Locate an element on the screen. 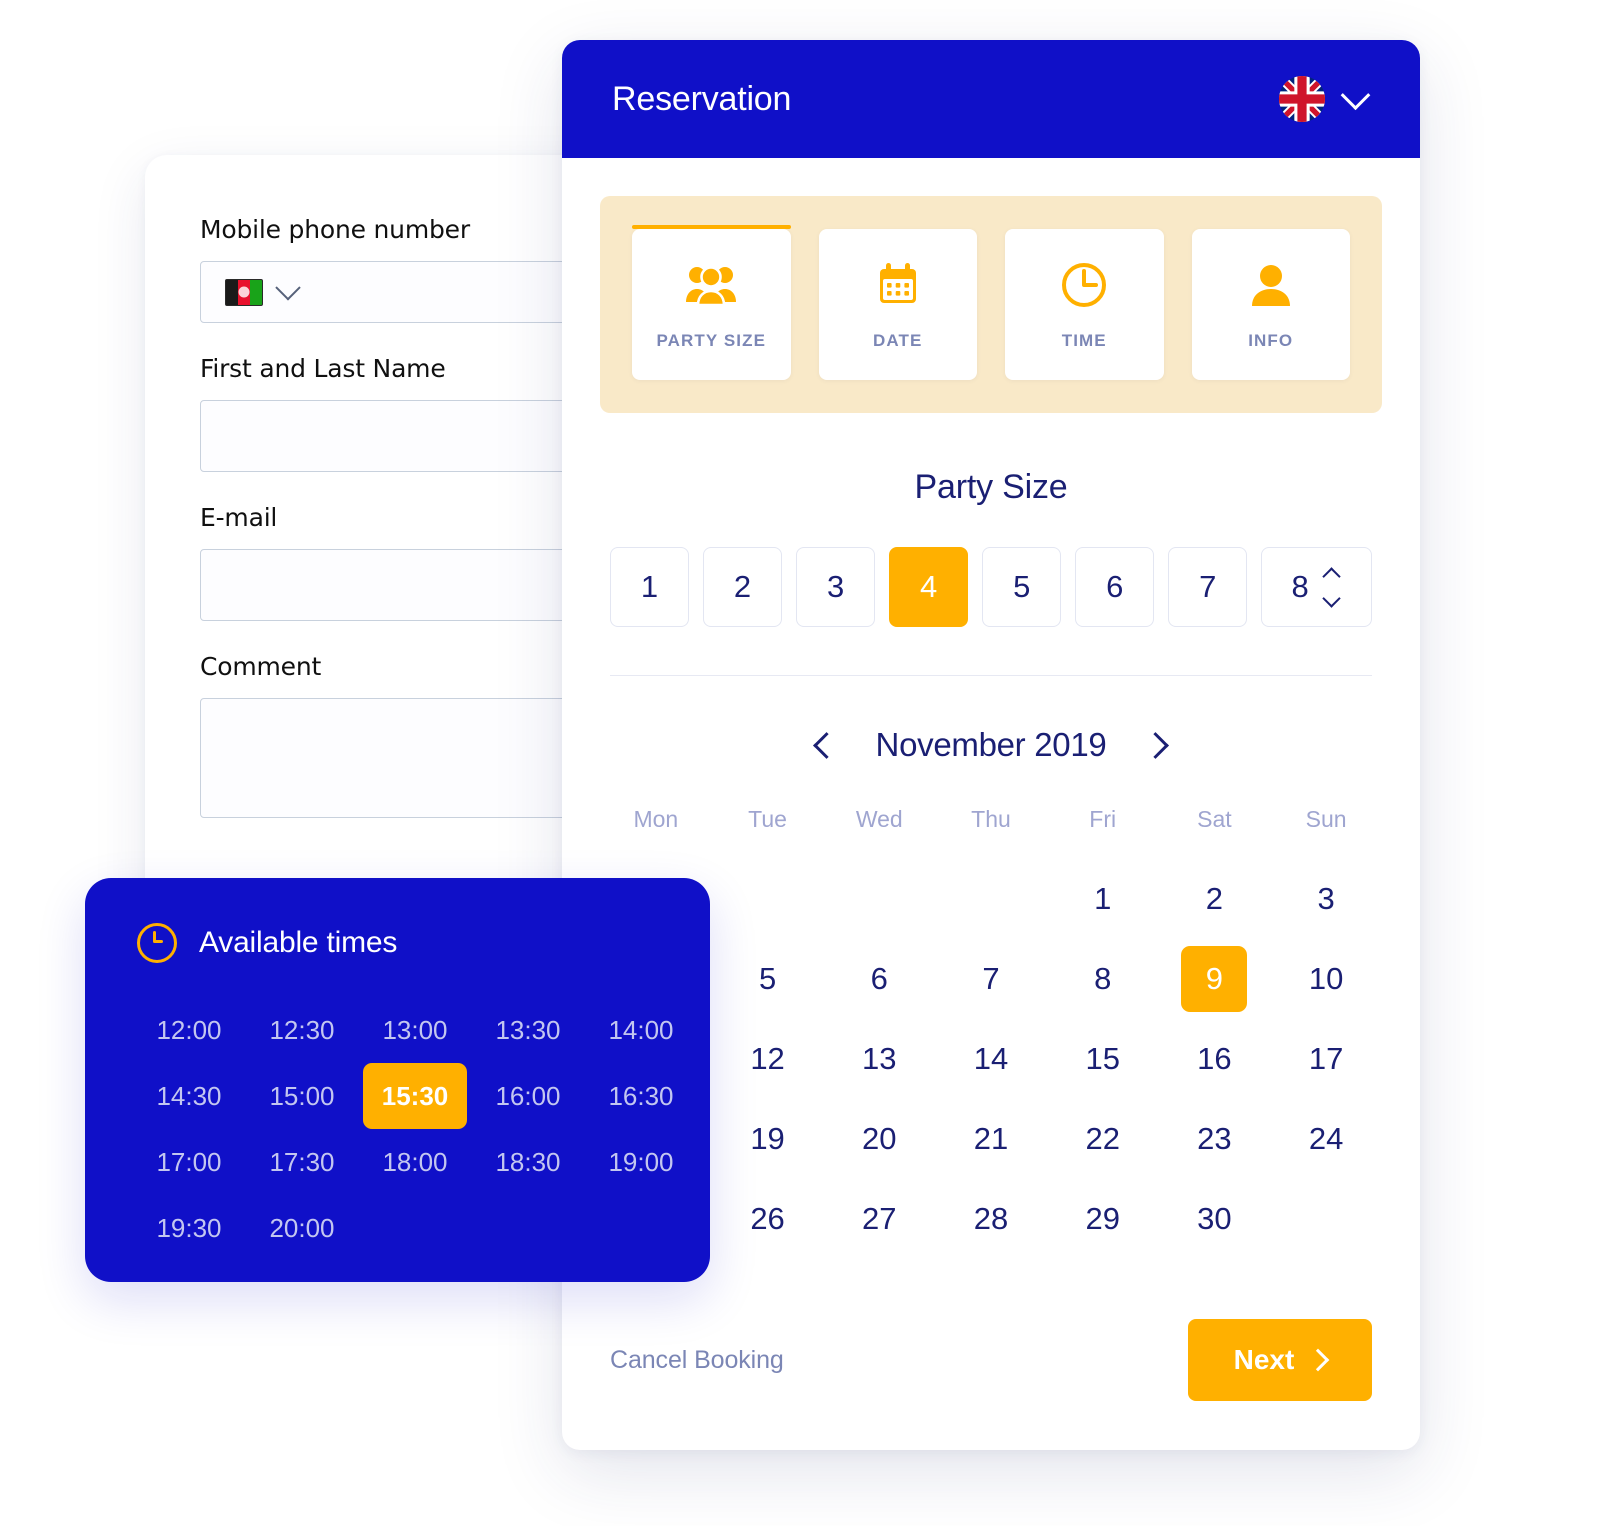 Image resolution: width=1600 pixels, height=1526 pixels. next-button: Next is located at coordinates (1280, 1360).